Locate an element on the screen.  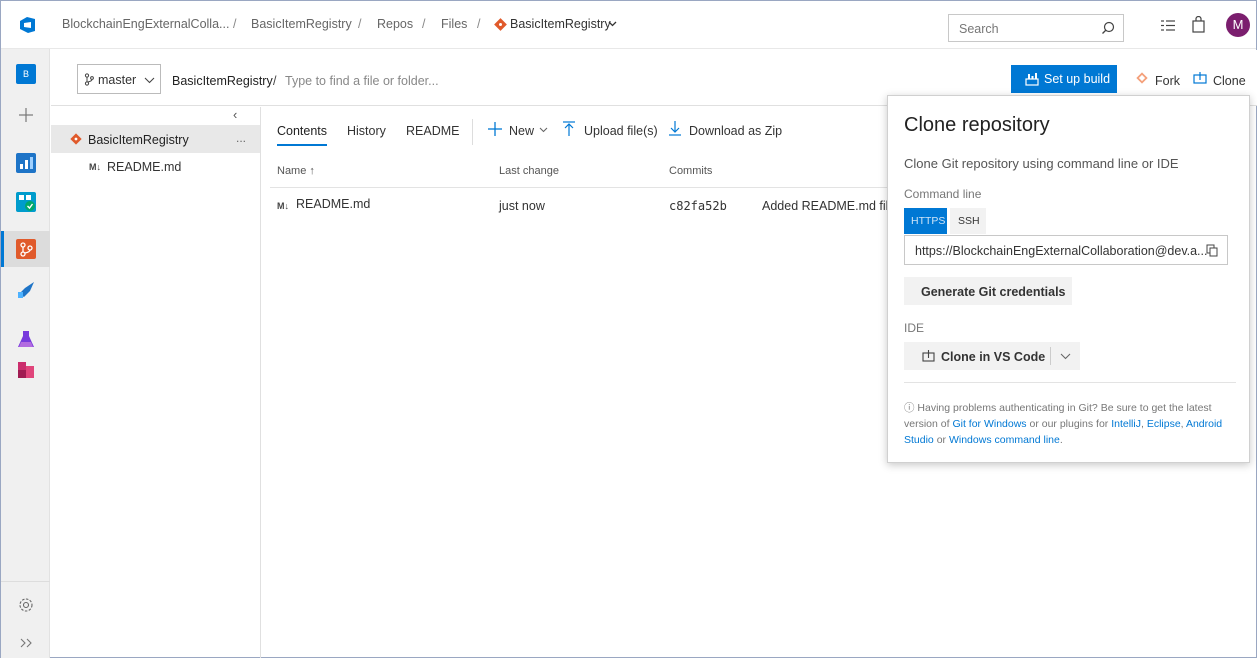
column-header-last-change: Last change is located at coordinates (529, 171).